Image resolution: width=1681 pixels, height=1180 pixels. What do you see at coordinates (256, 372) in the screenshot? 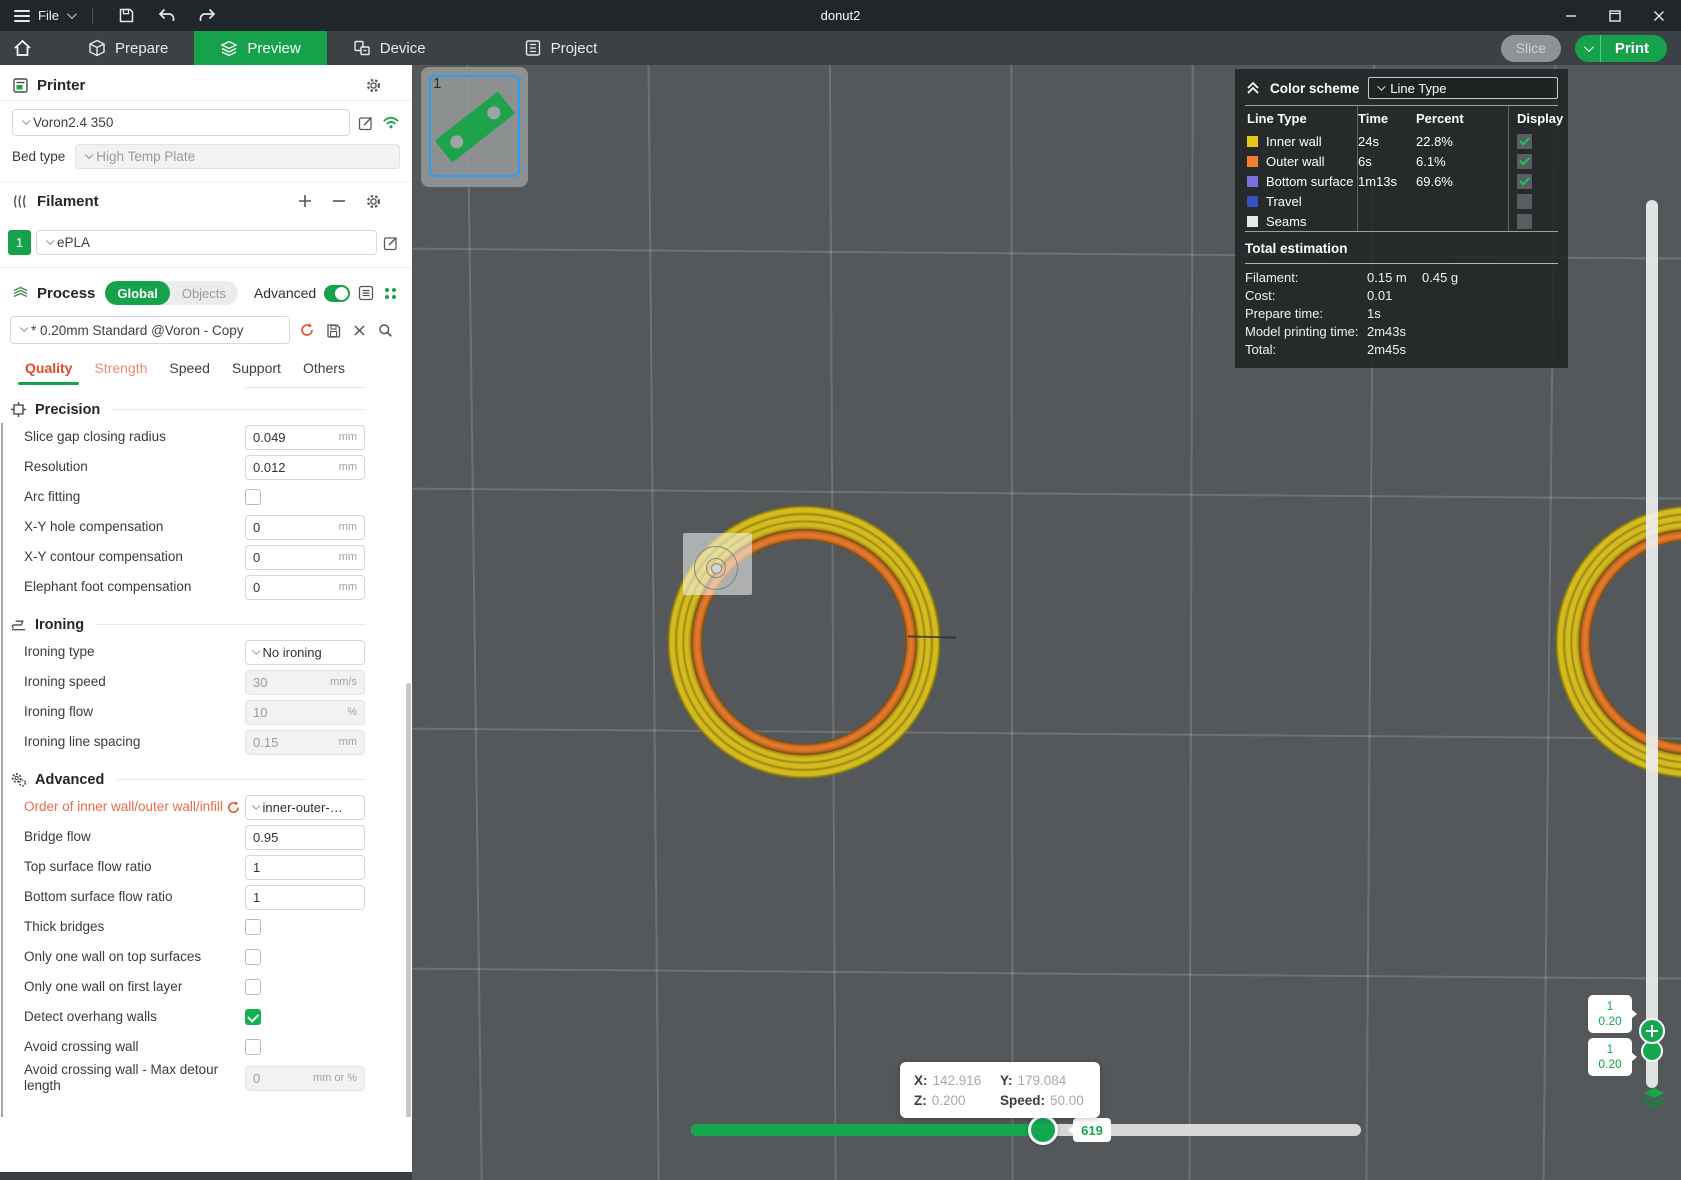
I see `tab-support: Support` at bounding box center [256, 372].